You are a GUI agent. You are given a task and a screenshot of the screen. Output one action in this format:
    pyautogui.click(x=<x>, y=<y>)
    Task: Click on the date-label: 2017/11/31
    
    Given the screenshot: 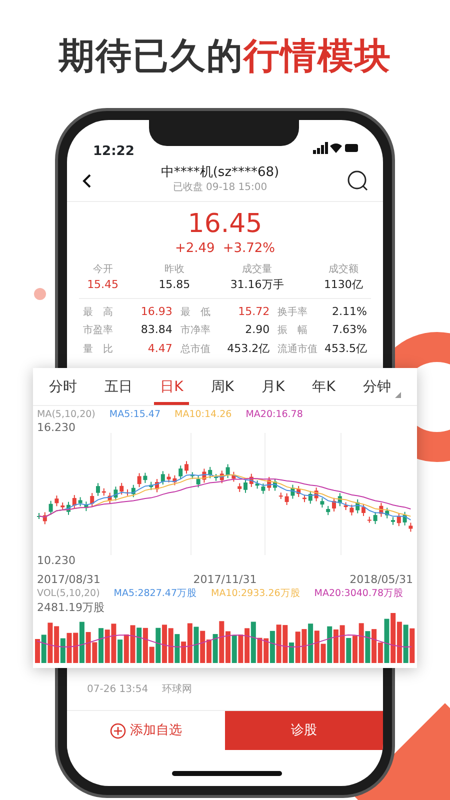 What is the action you would take?
    pyautogui.click(x=225, y=580)
    